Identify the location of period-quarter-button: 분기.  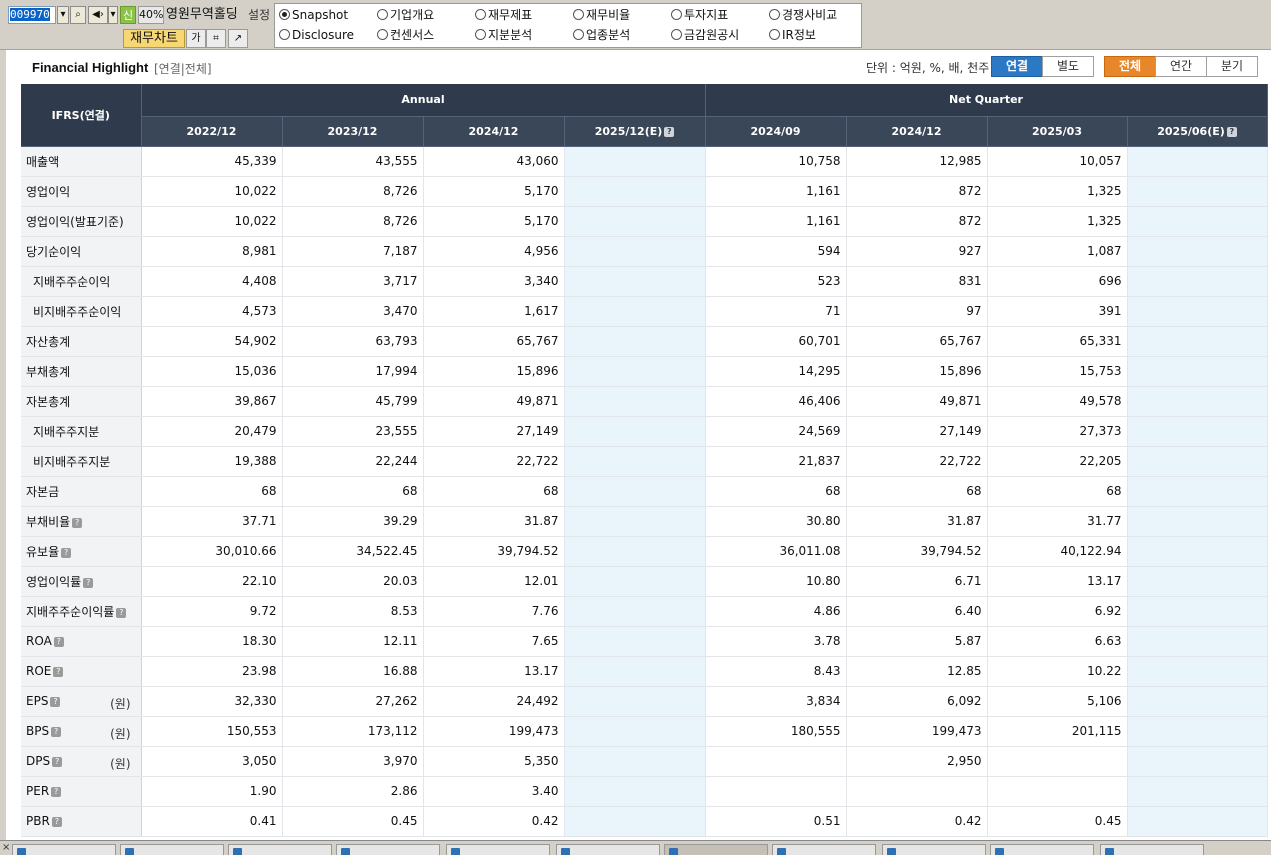
(1232, 66).